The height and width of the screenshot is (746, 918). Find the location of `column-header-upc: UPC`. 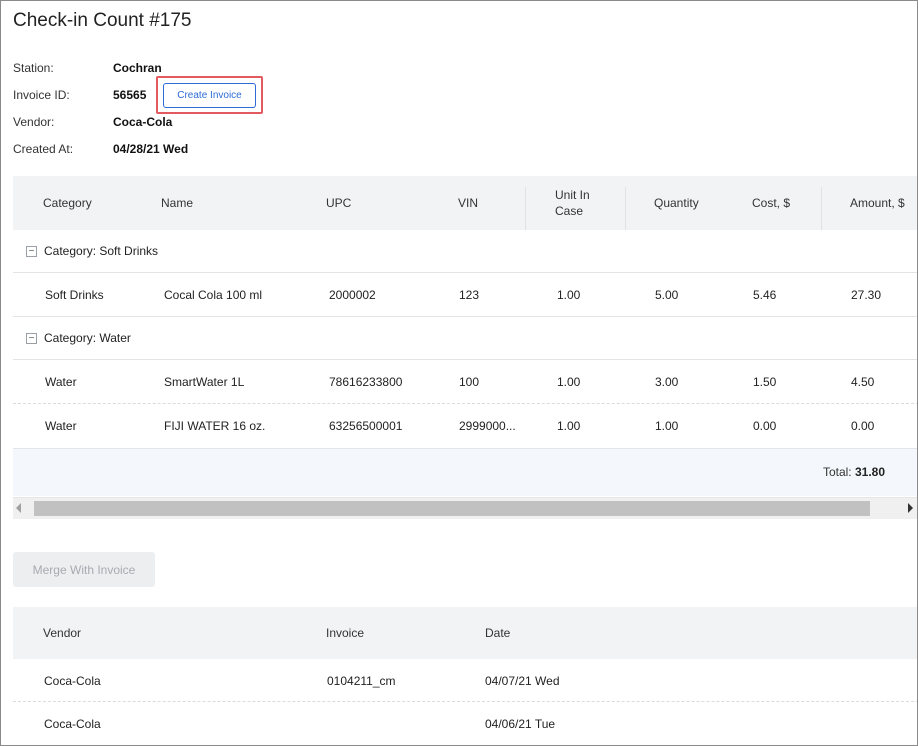

column-header-upc: UPC is located at coordinates (338, 203).